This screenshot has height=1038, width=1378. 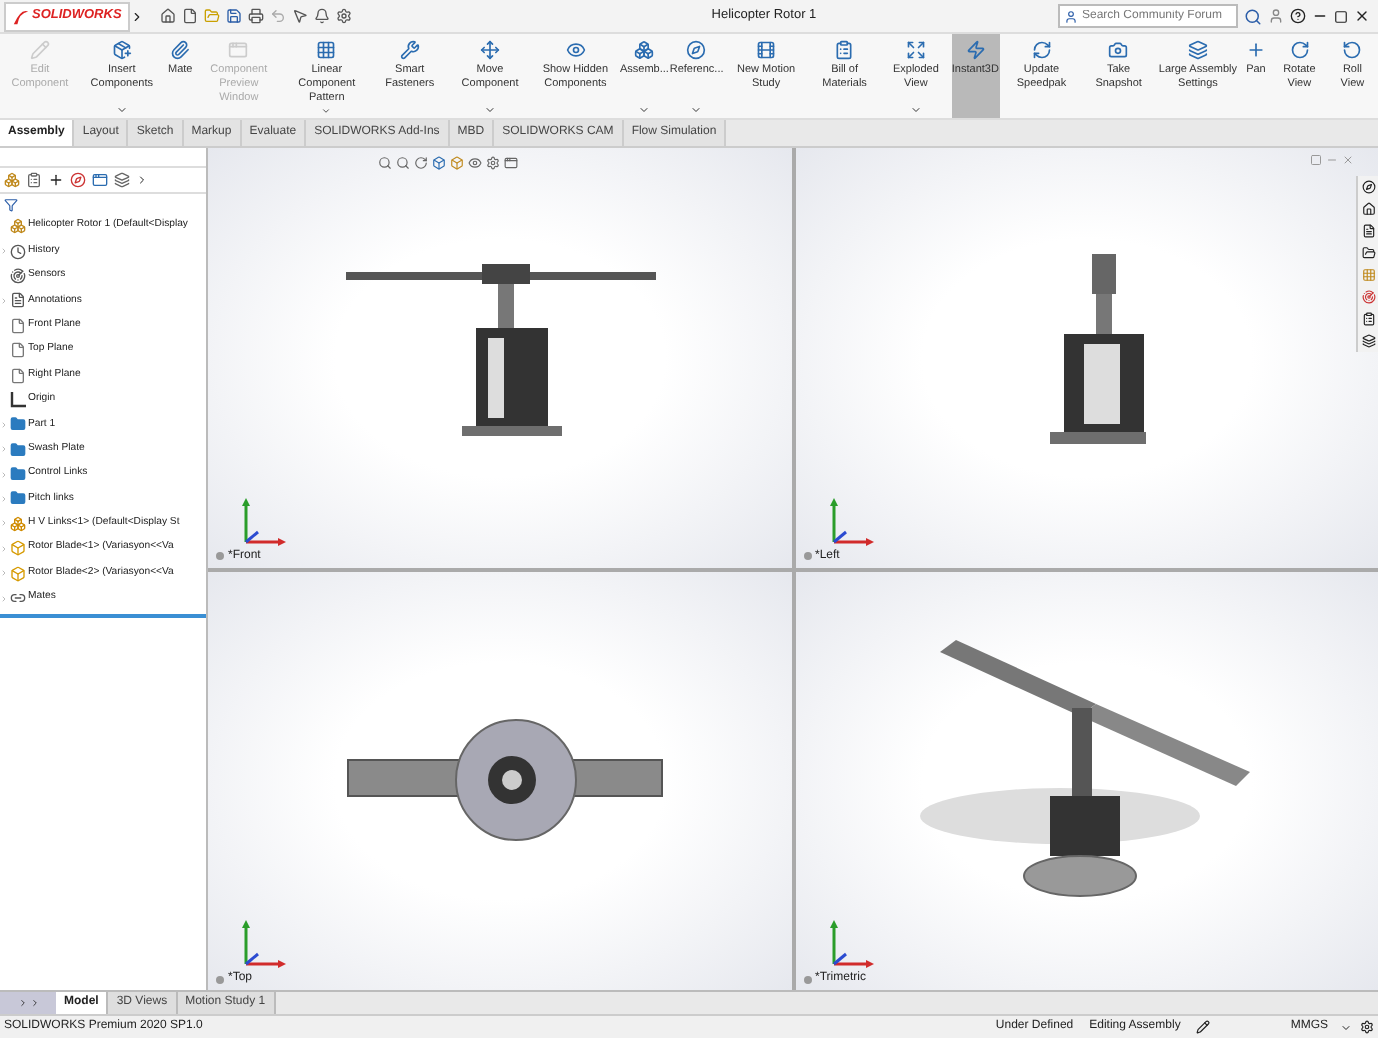 What do you see at coordinates (12, 180) in the screenshot?
I see `feature-tree-icon` at bounding box center [12, 180].